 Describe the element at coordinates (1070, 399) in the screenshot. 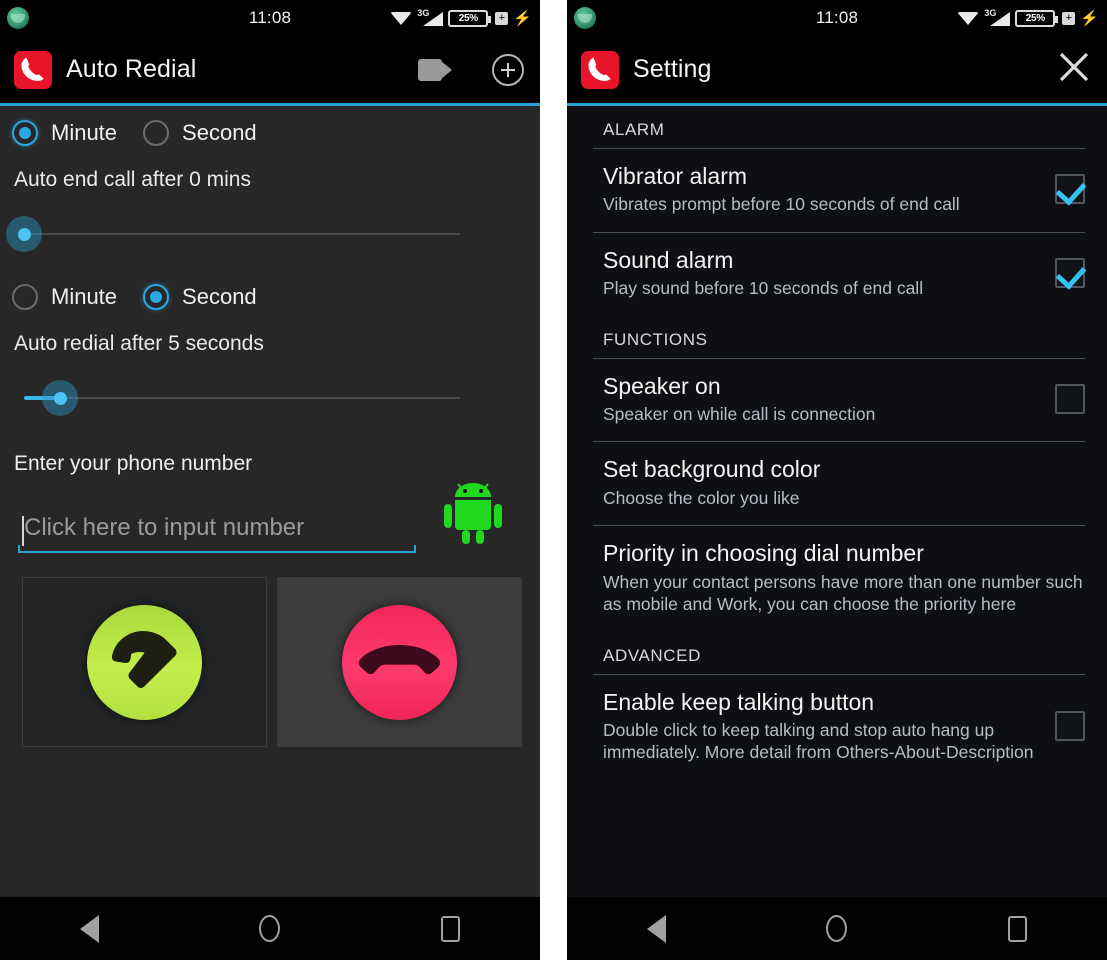

I see `checkbox-speaker-on` at that location.